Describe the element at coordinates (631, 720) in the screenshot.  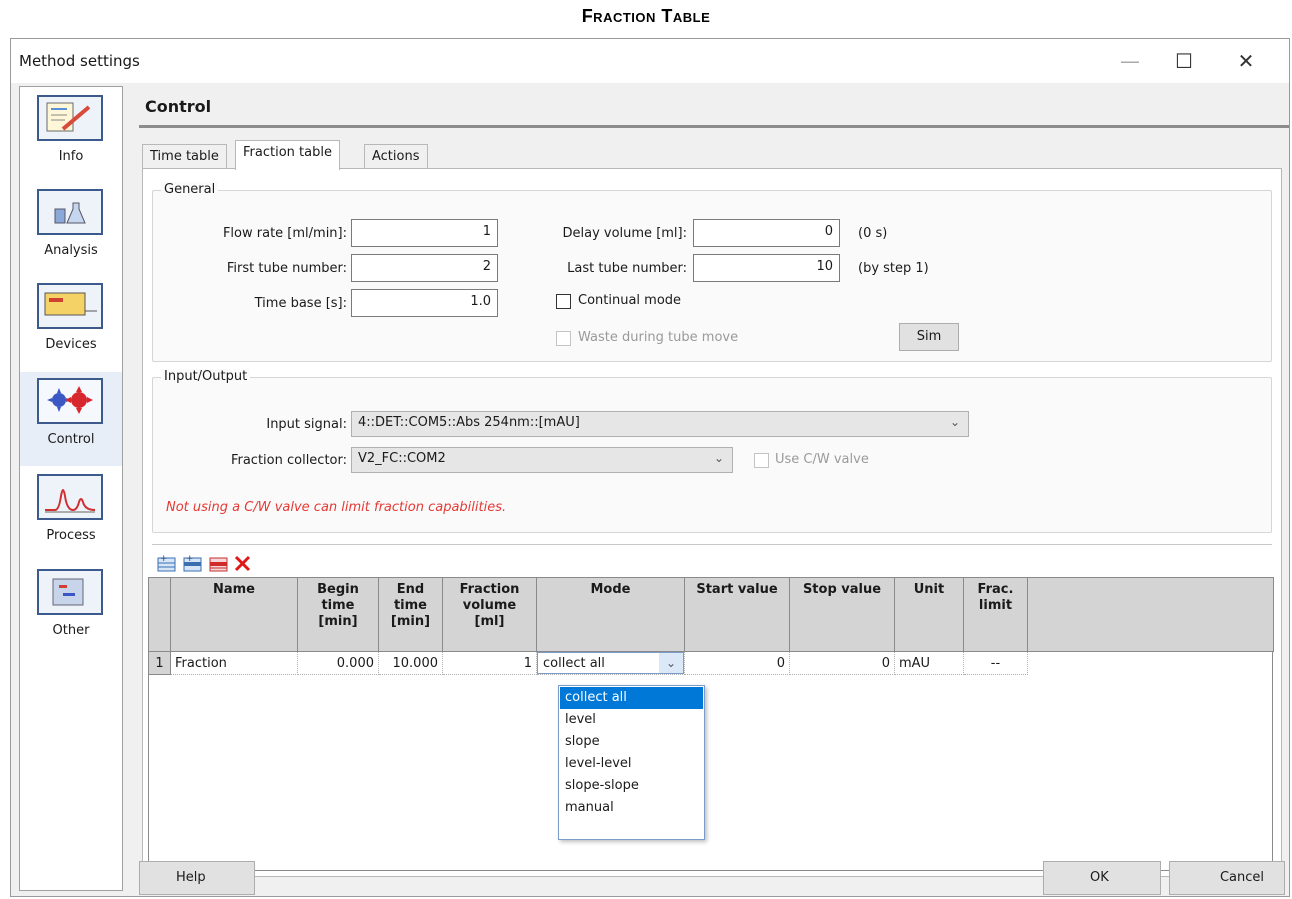
I see `mode-option: level` at that location.